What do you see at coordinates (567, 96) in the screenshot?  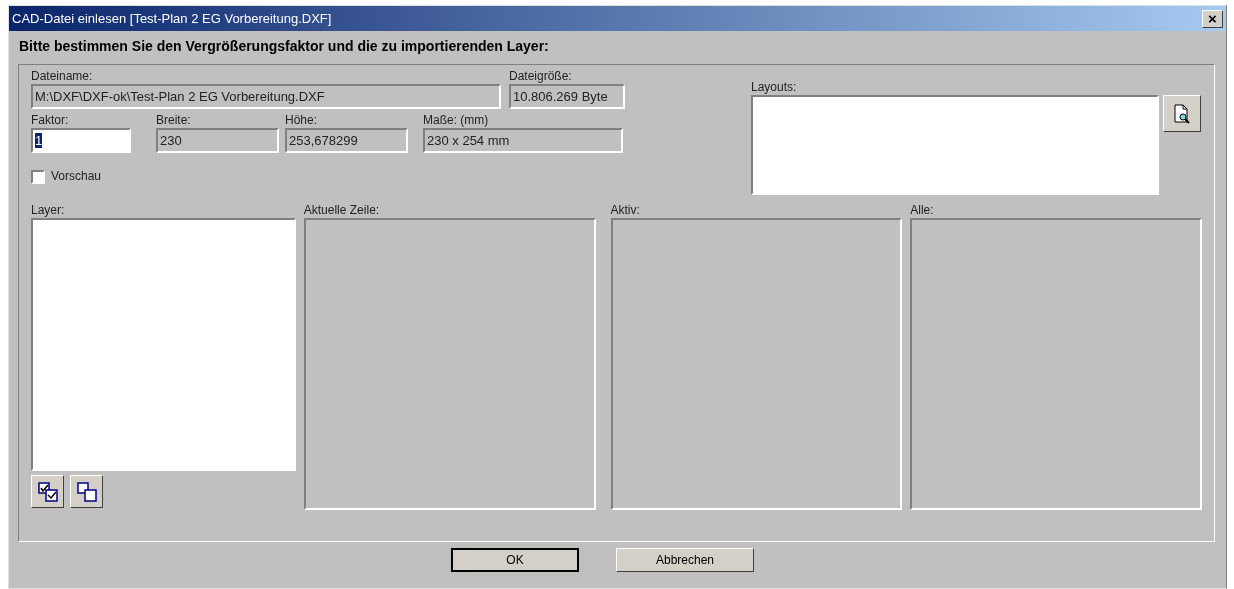 I see `readonly-field: 10.806.269 Byte` at bounding box center [567, 96].